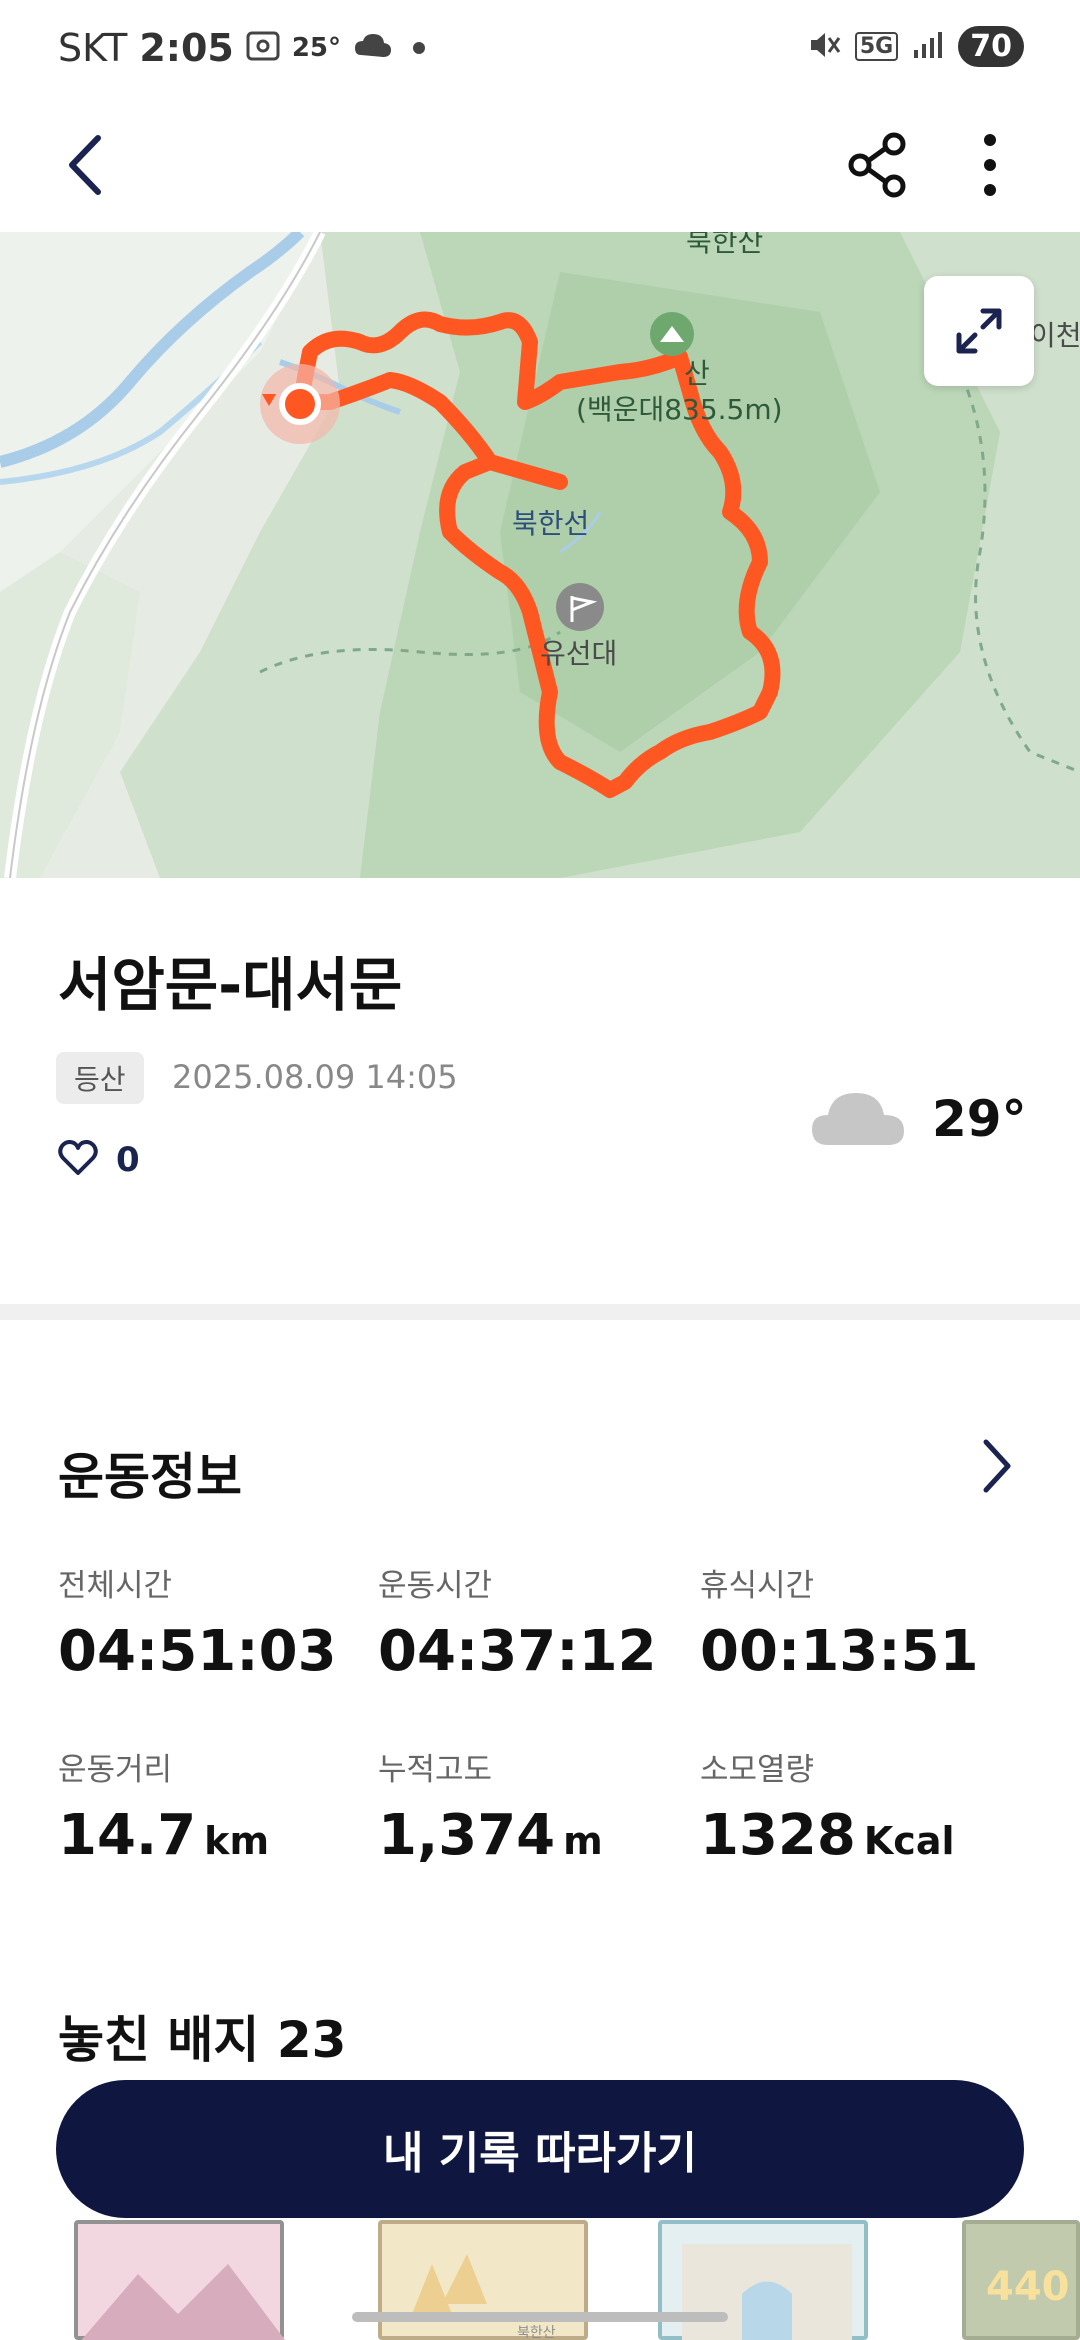  I want to click on share-button, so click(878, 165).